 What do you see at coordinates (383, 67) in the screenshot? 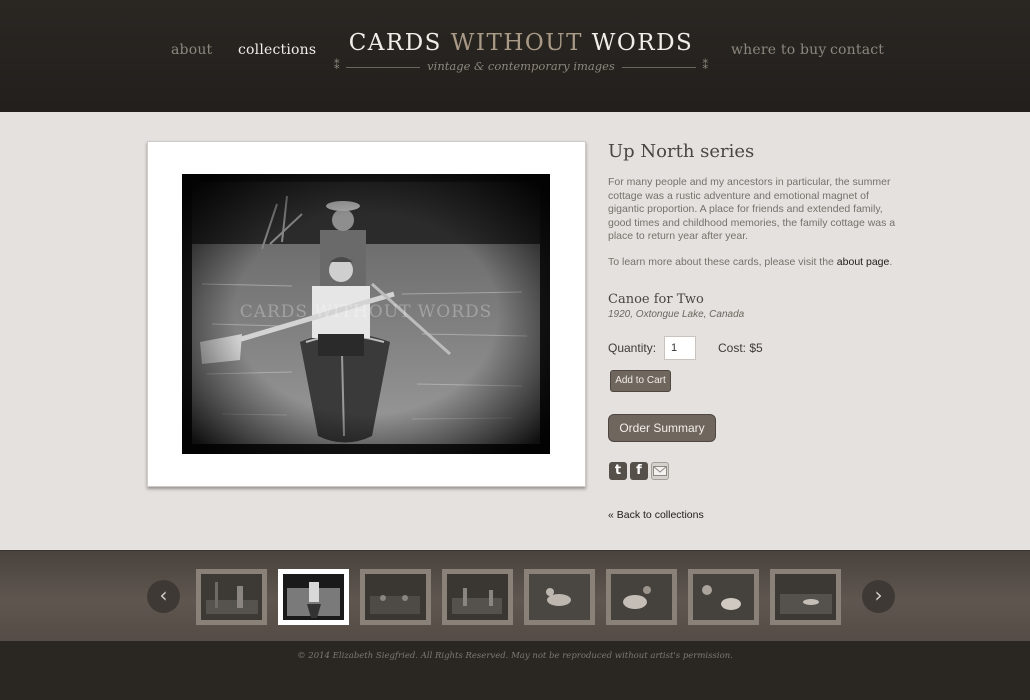
I see `logo-rule-left` at bounding box center [383, 67].